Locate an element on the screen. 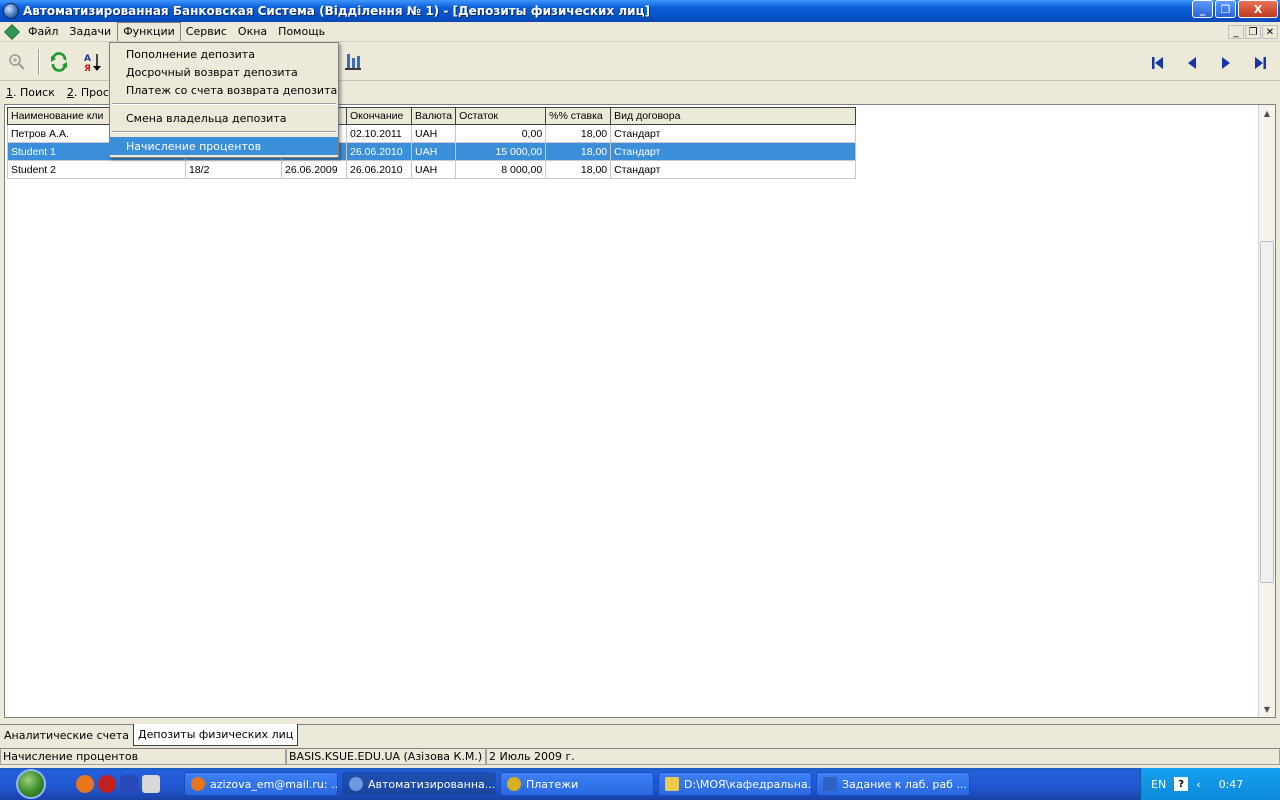 This screenshot has width=1280, height=800. column-header-rate: %% ставка is located at coordinates (578, 116).